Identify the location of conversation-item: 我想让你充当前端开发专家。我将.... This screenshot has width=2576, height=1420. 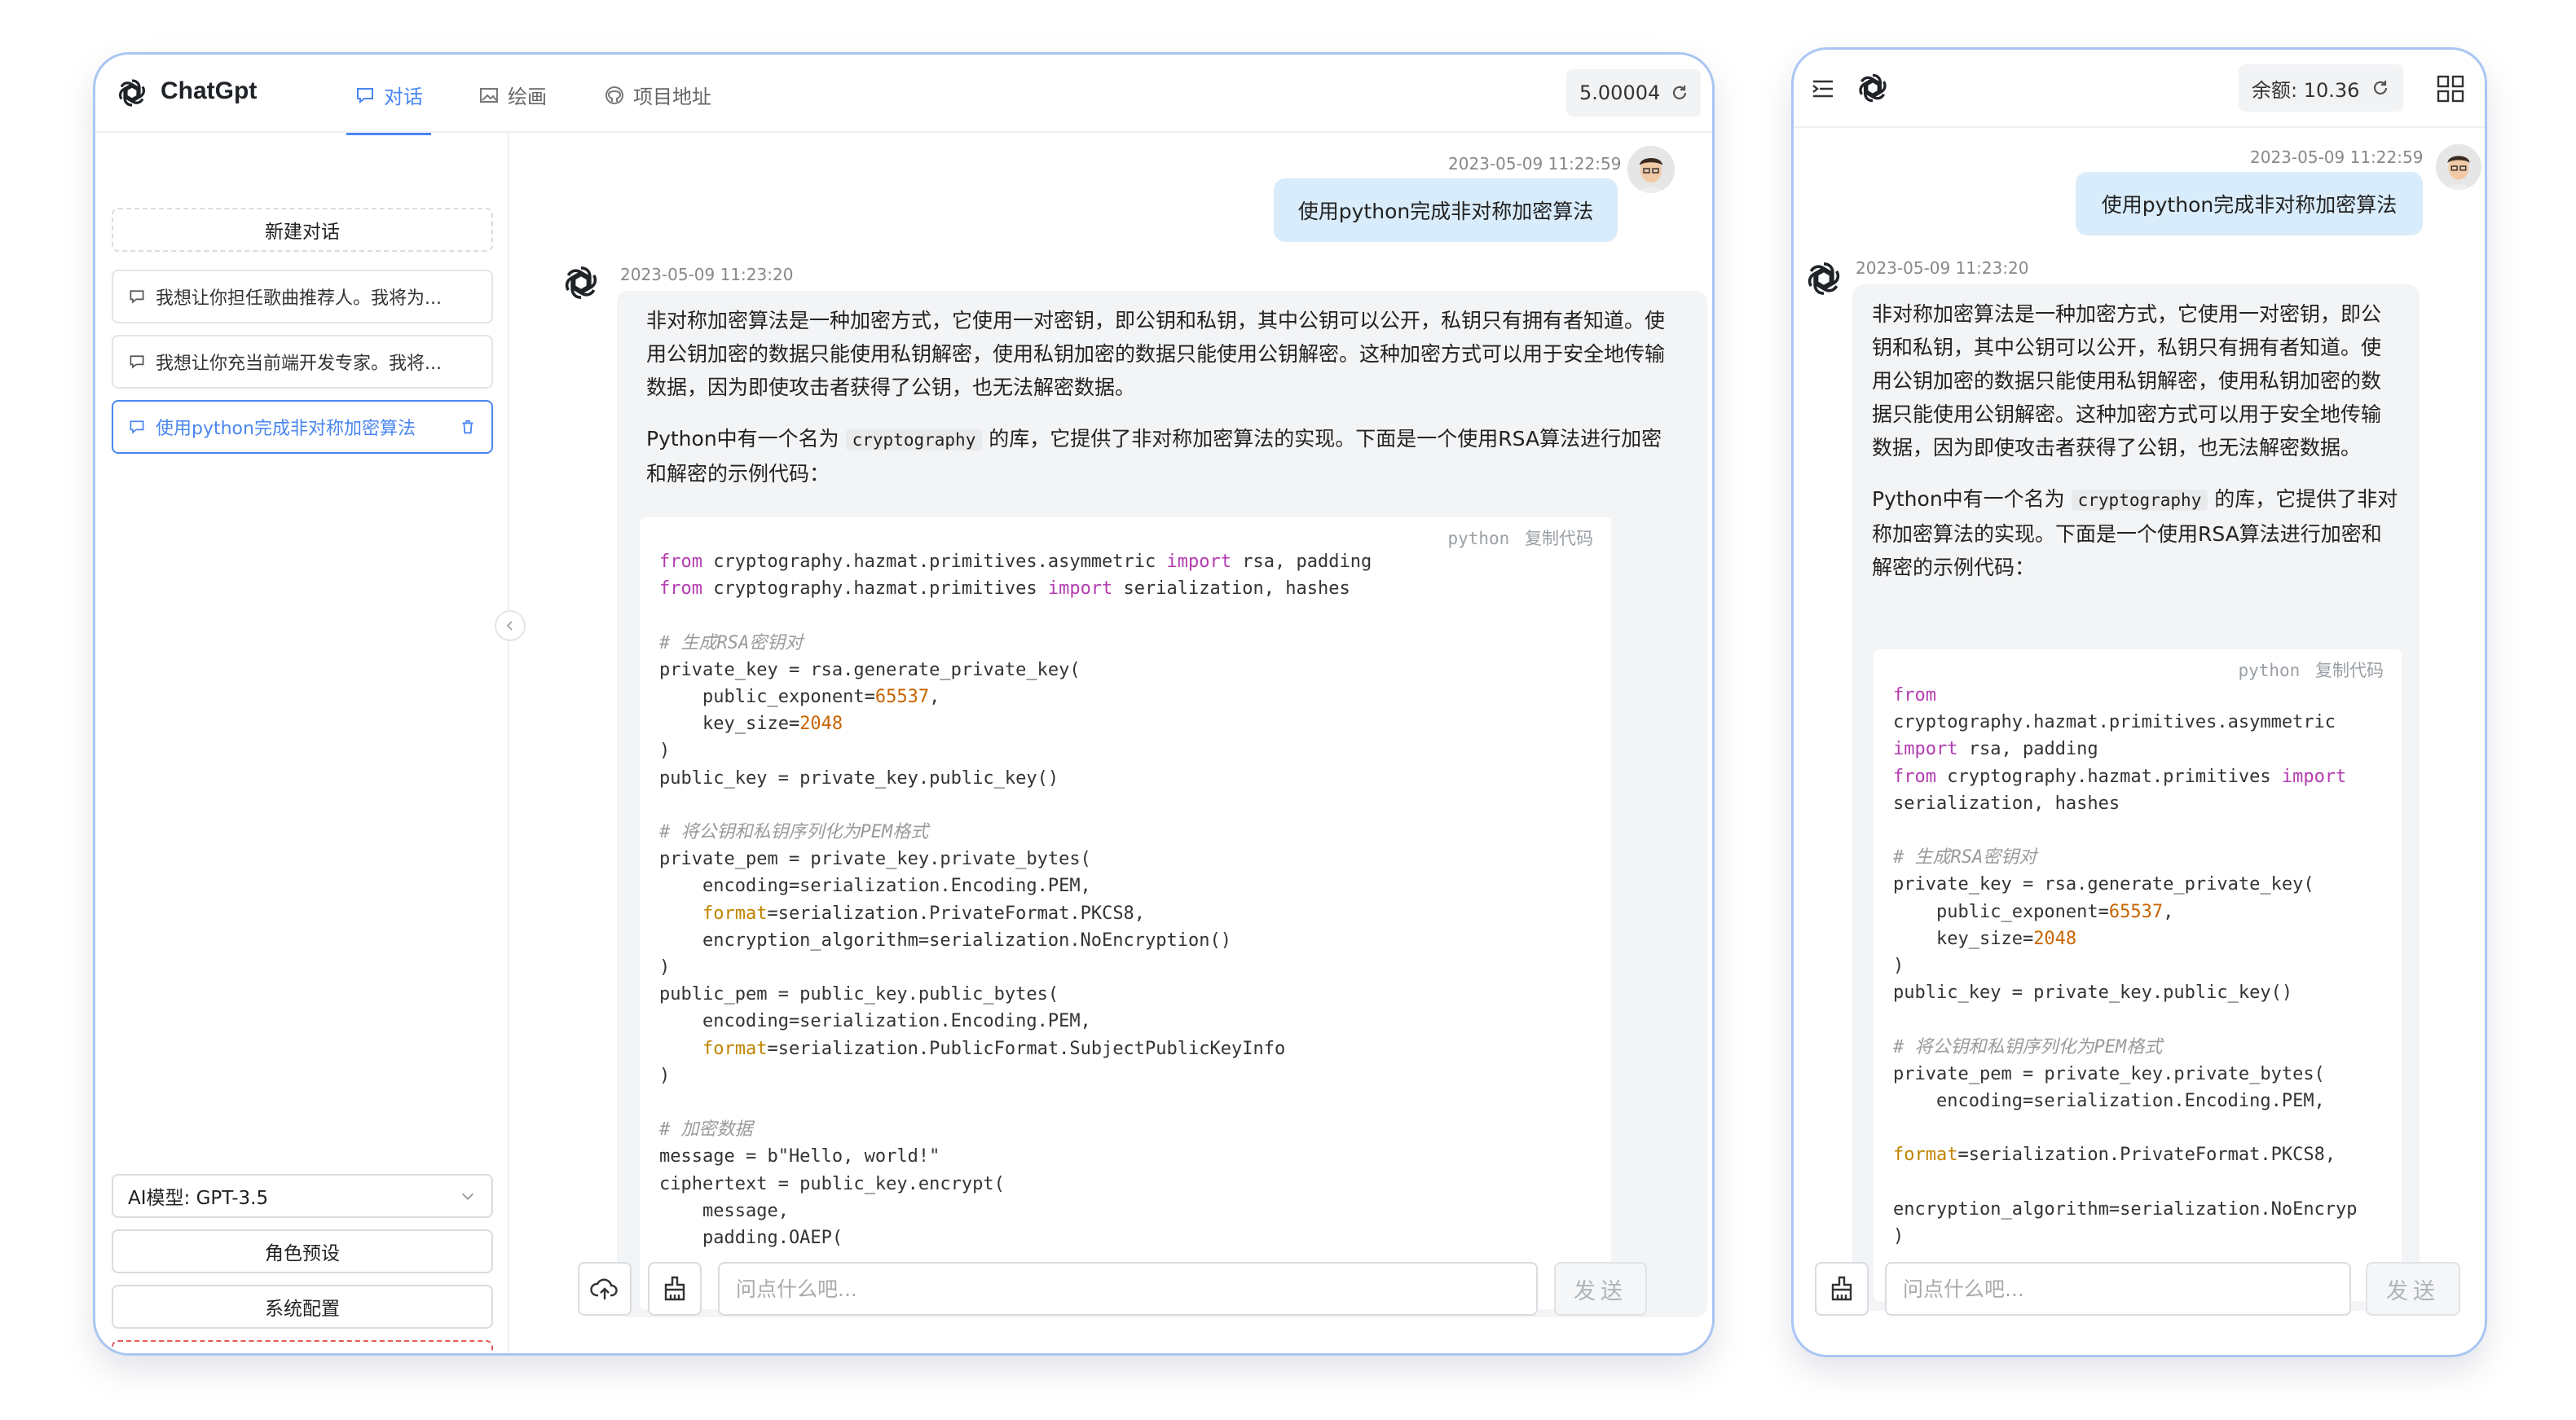
(303, 362).